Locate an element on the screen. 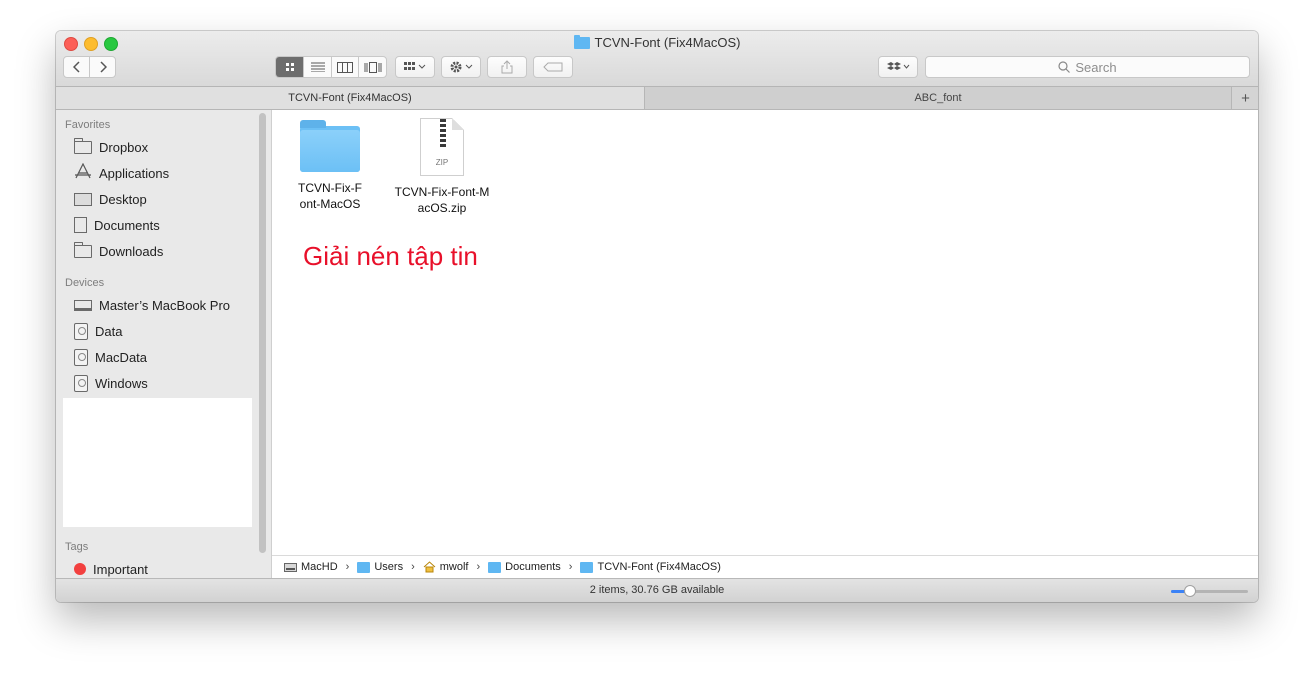 Image resolution: width=1314 pixels, height=683 pixels. column-view-button is located at coordinates (346, 67).